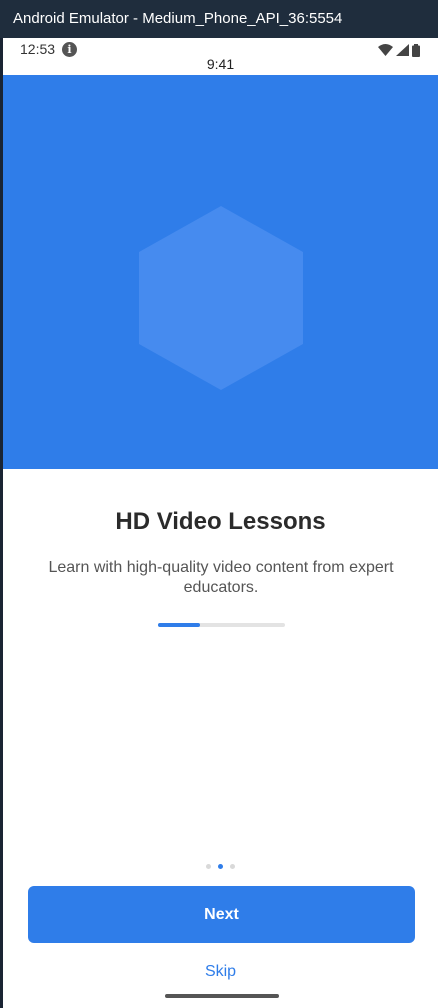 This screenshot has width=438, height=1008. What do you see at coordinates (220, 64) in the screenshot?
I see `app-clock: 9:41` at bounding box center [220, 64].